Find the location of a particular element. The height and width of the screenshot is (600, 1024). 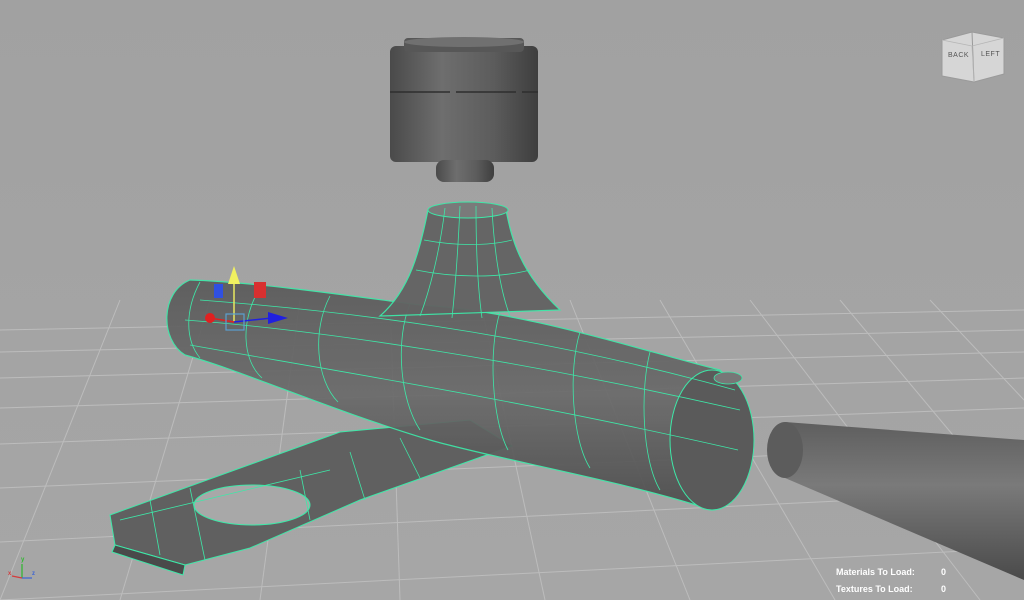

hud-materials-row: Materials To Load: 0 is located at coordinates (896, 572).